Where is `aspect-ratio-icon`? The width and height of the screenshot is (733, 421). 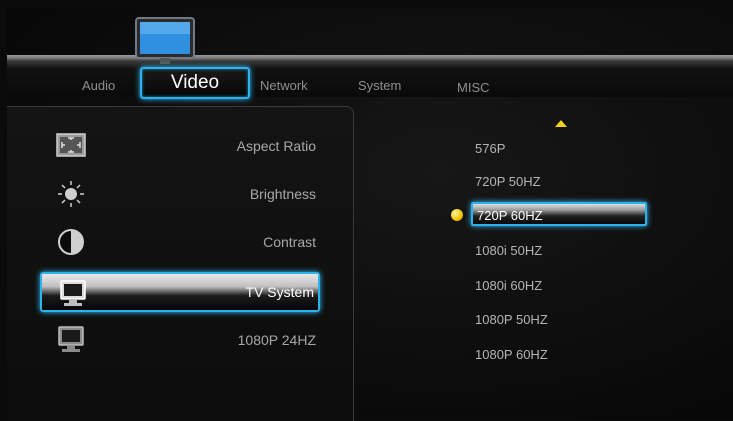 aspect-ratio-icon is located at coordinates (71, 145).